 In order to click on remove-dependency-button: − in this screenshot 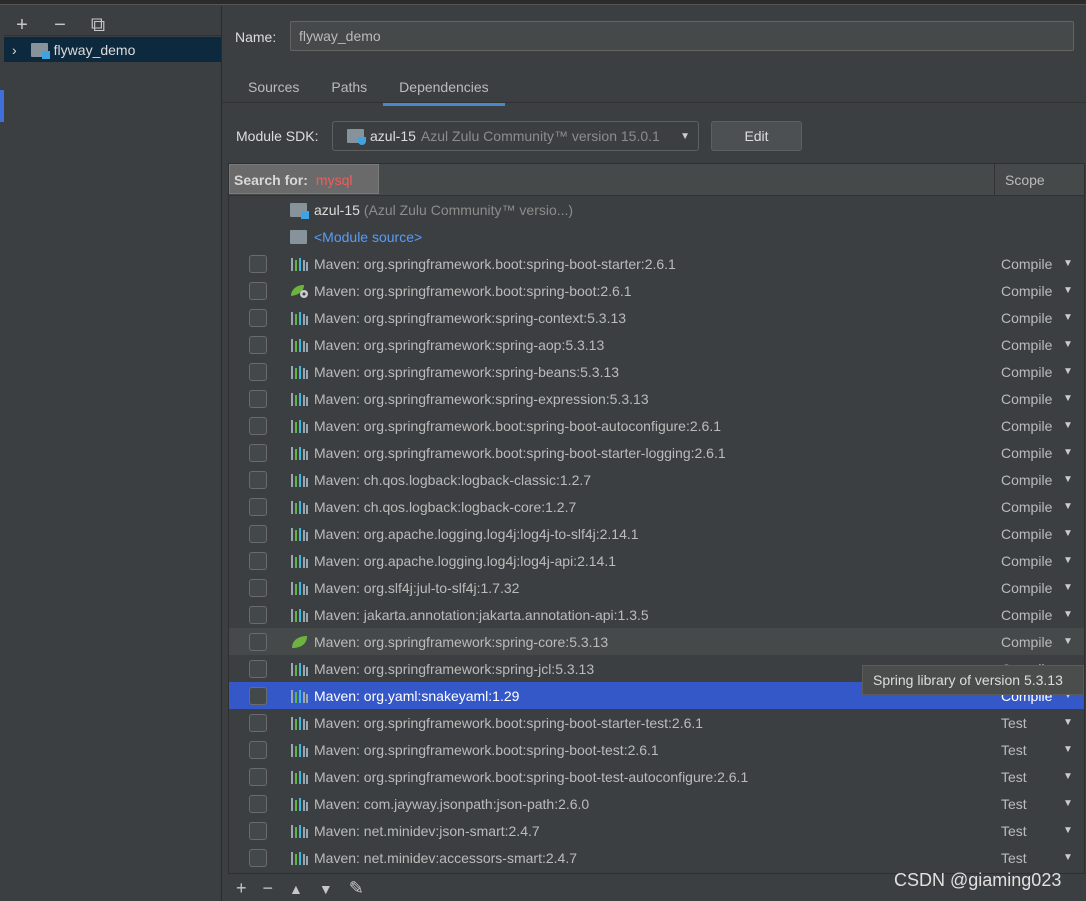, I will do `click(268, 888)`.